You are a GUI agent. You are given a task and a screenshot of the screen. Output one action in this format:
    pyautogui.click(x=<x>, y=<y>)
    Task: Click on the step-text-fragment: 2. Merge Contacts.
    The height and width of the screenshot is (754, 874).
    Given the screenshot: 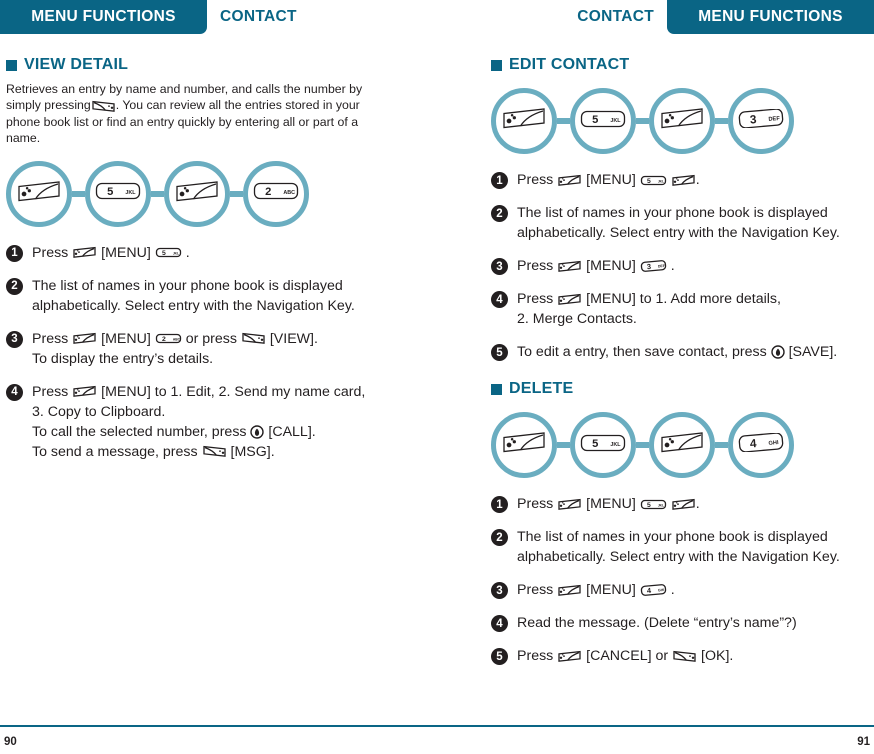 What is the action you would take?
    pyautogui.click(x=577, y=319)
    